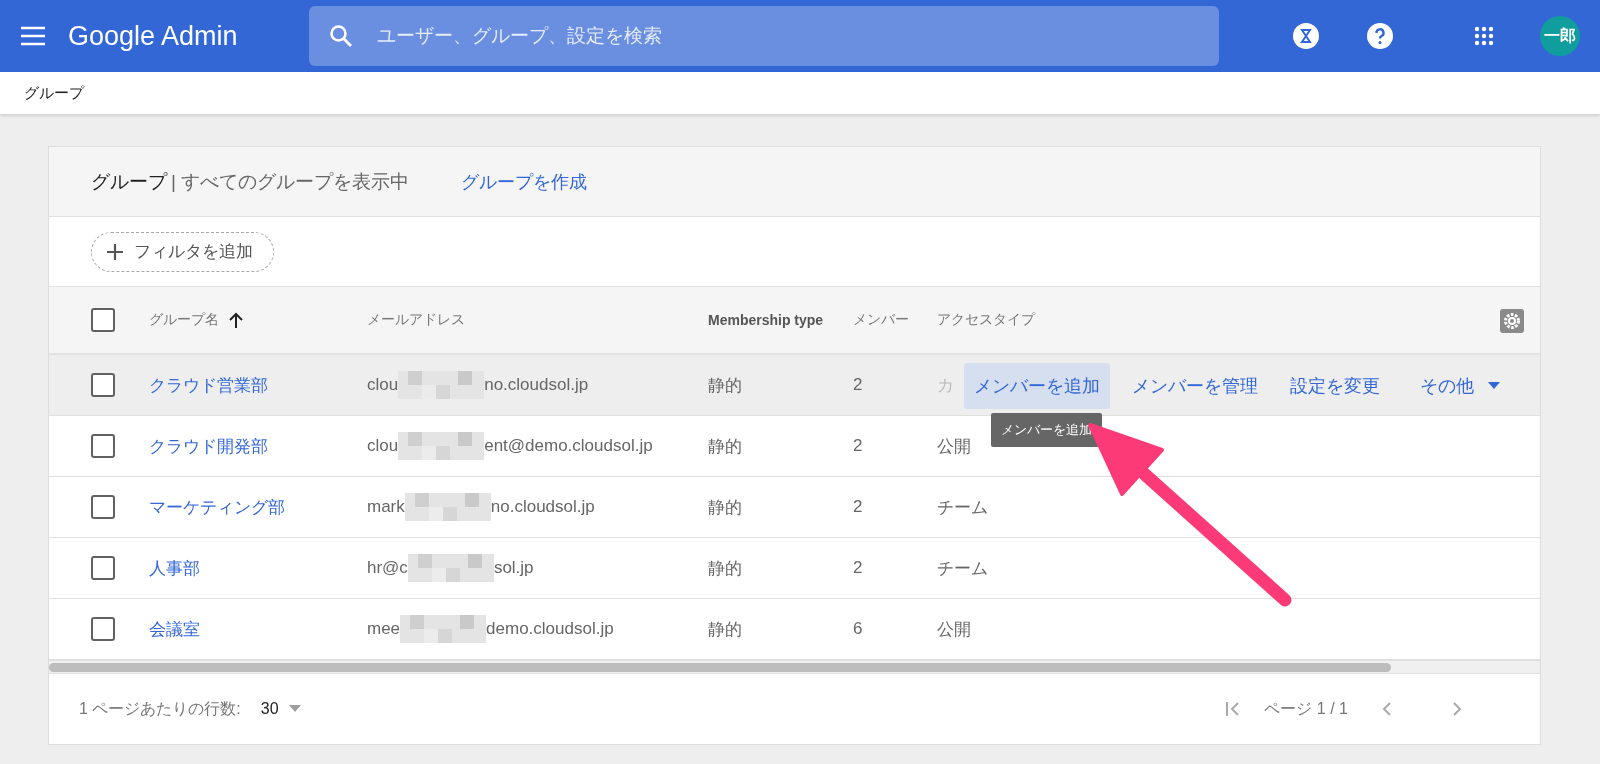 The width and height of the screenshot is (1600, 764). What do you see at coordinates (954, 629) in the screenshot?
I see `access-type: 公開` at bounding box center [954, 629].